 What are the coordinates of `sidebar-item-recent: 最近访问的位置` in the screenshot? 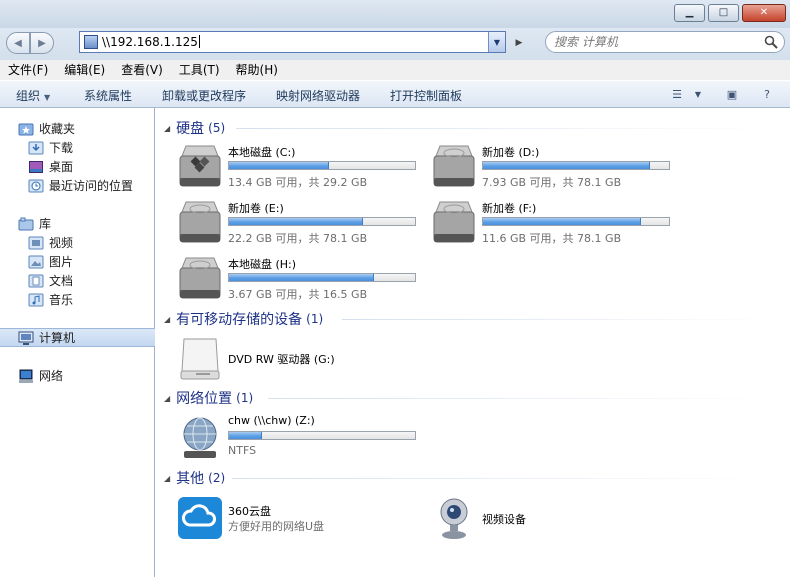 It's located at (77, 185).